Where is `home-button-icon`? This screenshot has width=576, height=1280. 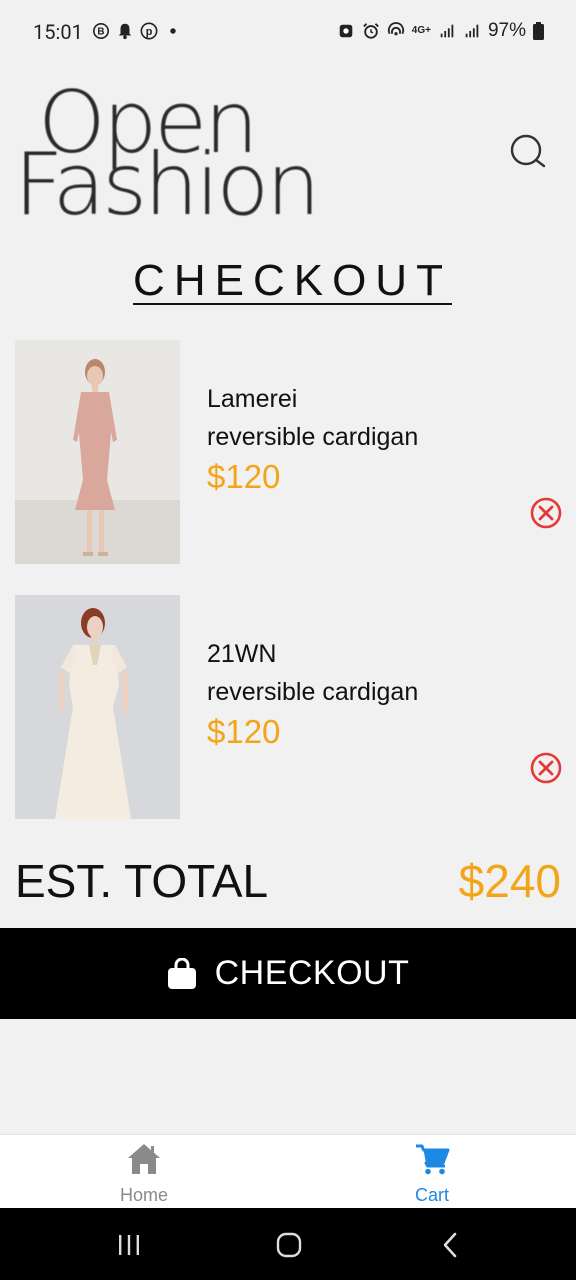 home-button-icon is located at coordinates (289, 1245).